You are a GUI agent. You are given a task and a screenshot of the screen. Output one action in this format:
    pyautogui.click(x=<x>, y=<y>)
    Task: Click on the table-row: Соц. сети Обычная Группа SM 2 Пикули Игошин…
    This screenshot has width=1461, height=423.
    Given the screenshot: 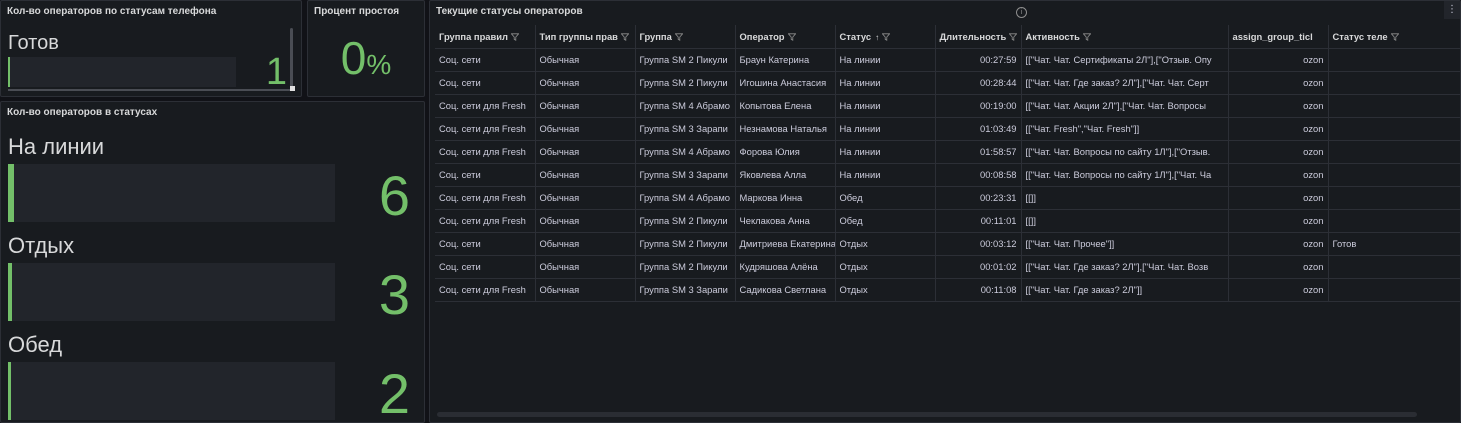 What is the action you would take?
    pyautogui.click(x=947, y=83)
    